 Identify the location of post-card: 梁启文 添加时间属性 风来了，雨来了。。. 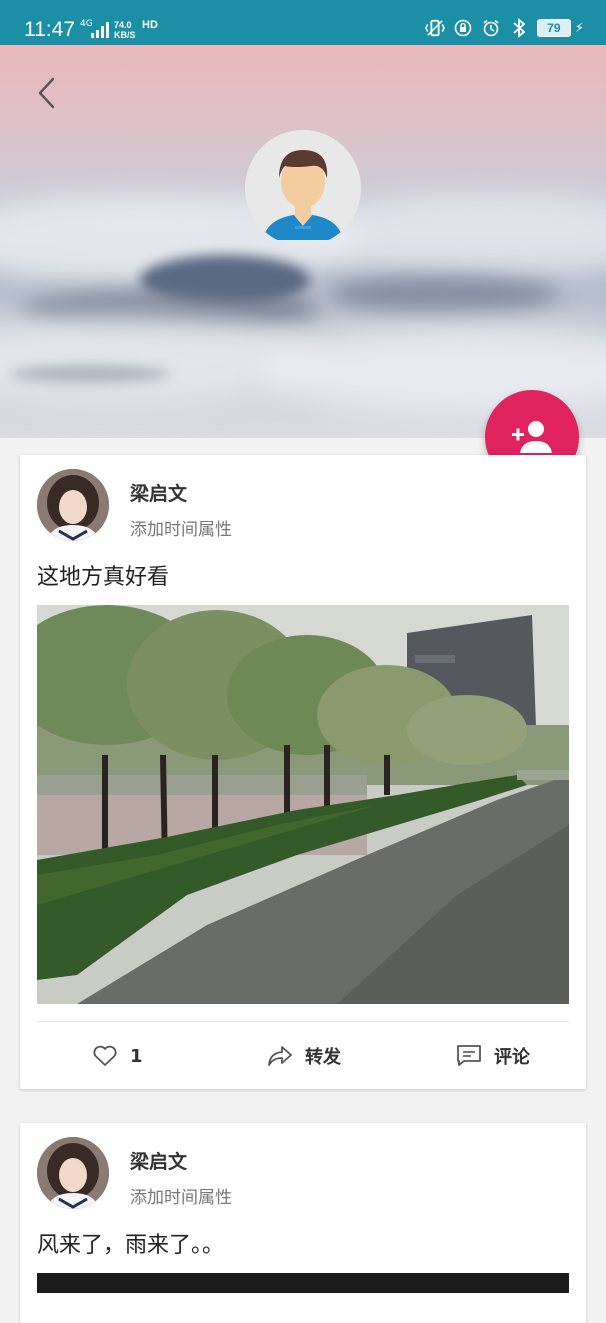
(303, 1223).